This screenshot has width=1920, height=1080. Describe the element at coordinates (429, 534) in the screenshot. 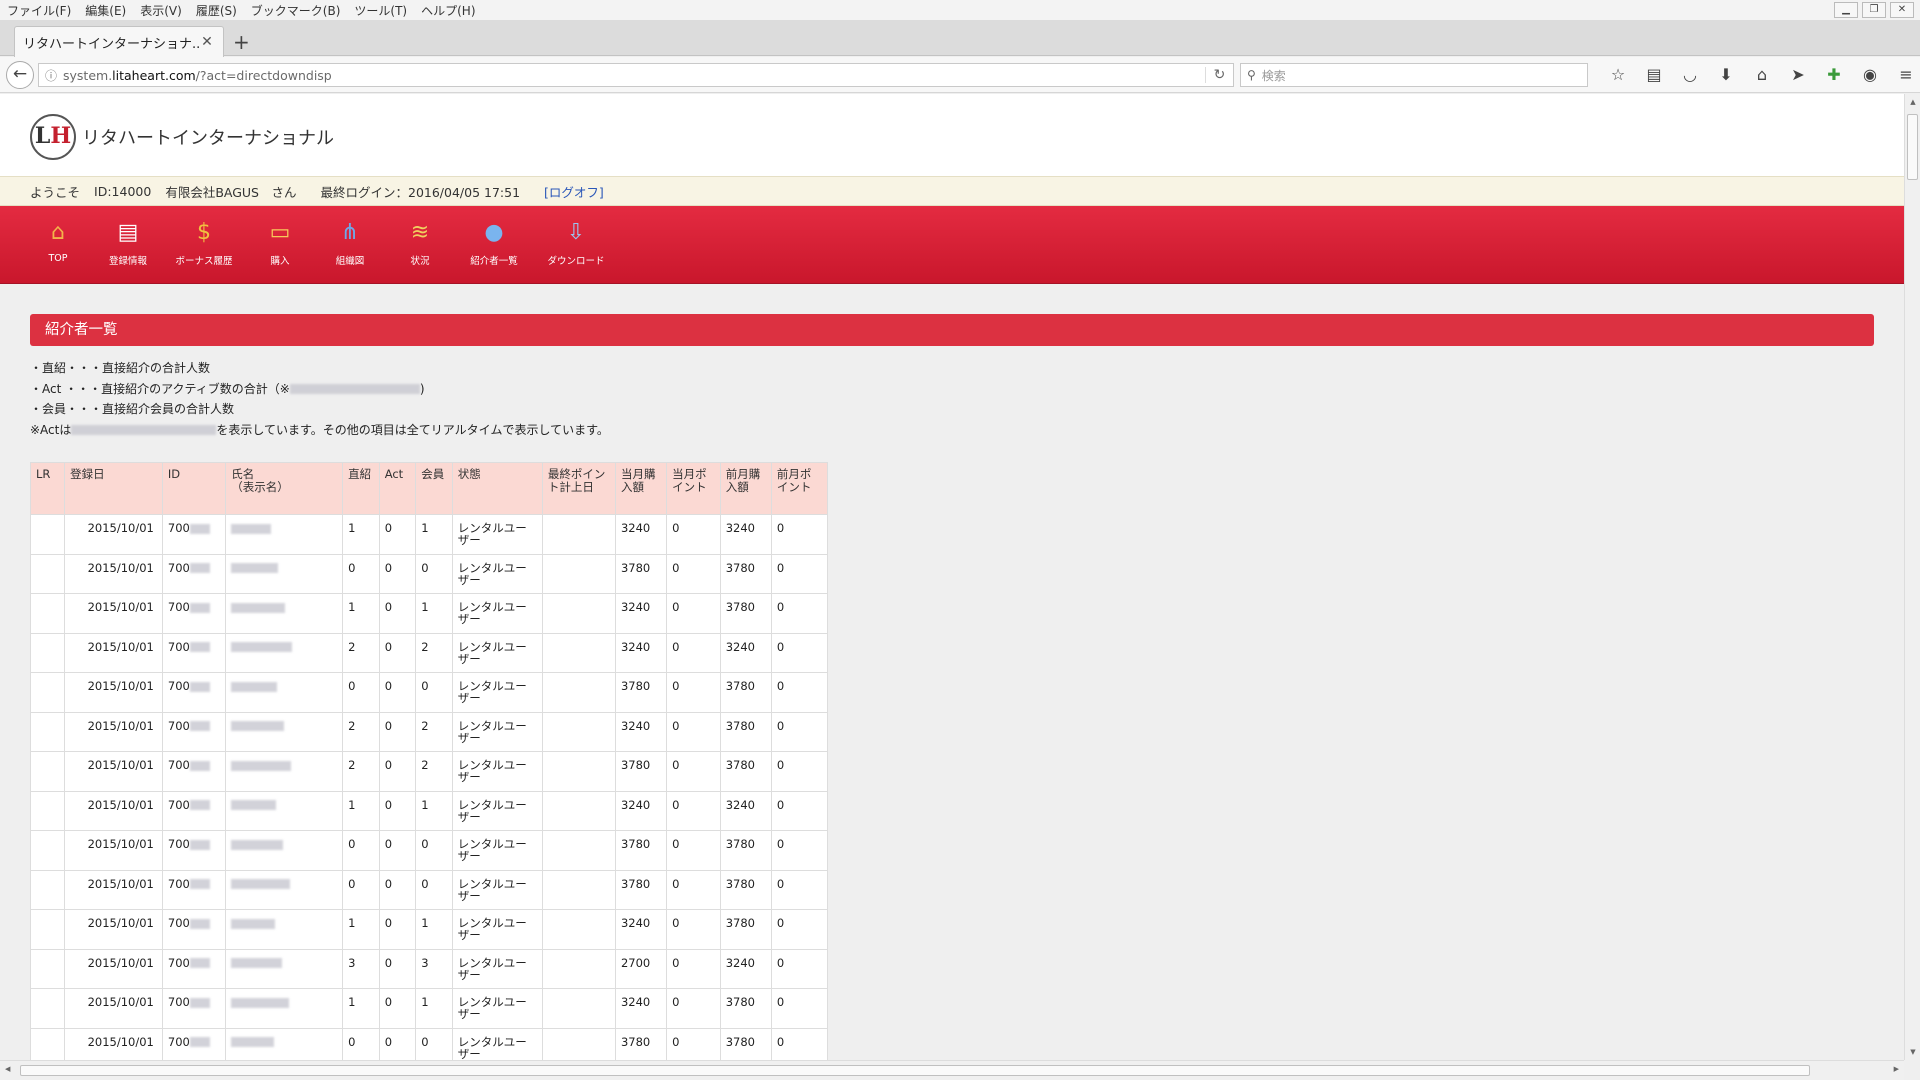

I see `table-row: 2015/10/01 700 1 0 1 レンタルユーザー 3240 0 3240 0` at that location.